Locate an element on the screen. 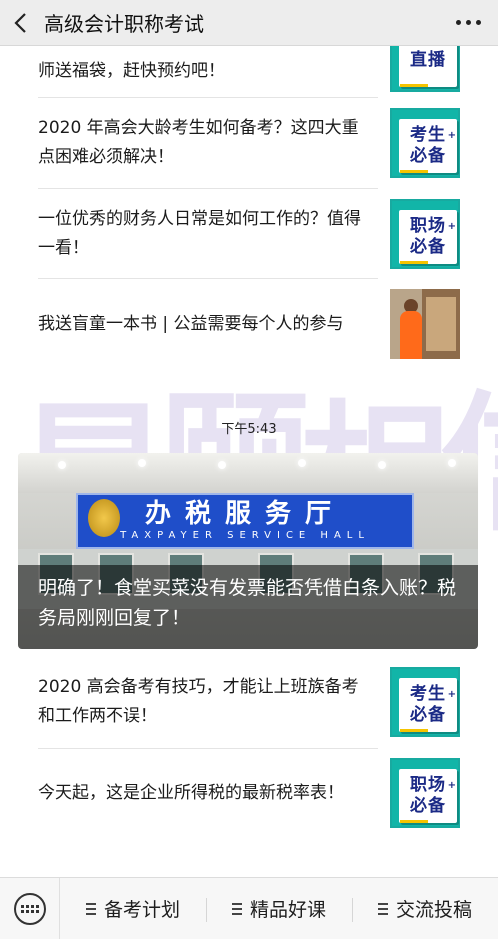 The width and height of the screenshot is (498, 939). back-button is located at coordinates (20, 23).